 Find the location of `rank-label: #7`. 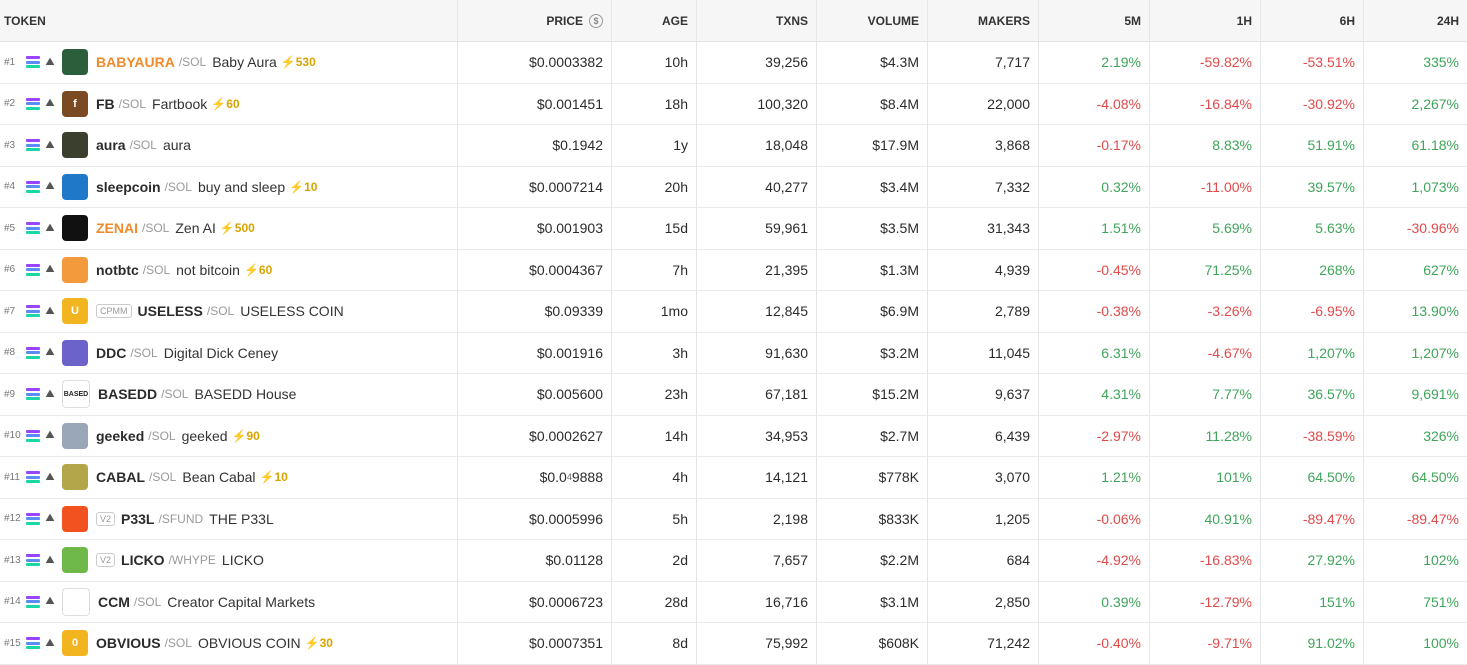

rank-label: #7 is located at coordinates (10, 311).